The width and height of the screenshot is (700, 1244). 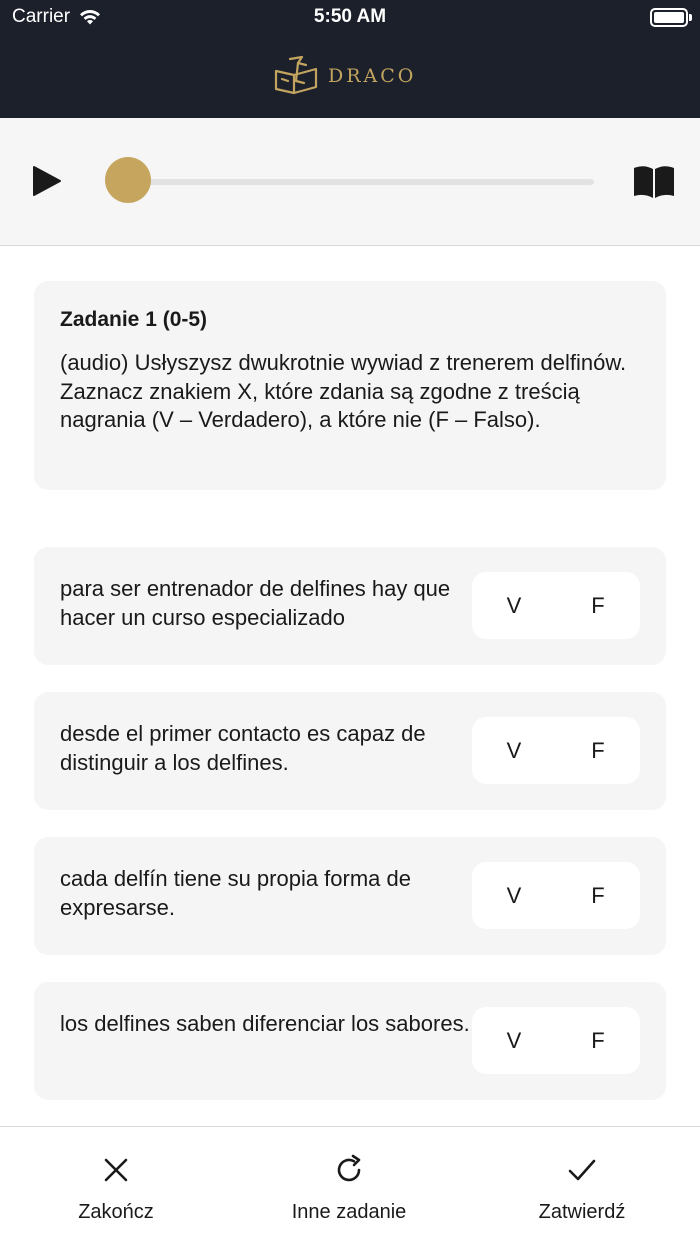 I want to click on status-bar: Carrier 5:50 AM, so click(x=350, y=18).